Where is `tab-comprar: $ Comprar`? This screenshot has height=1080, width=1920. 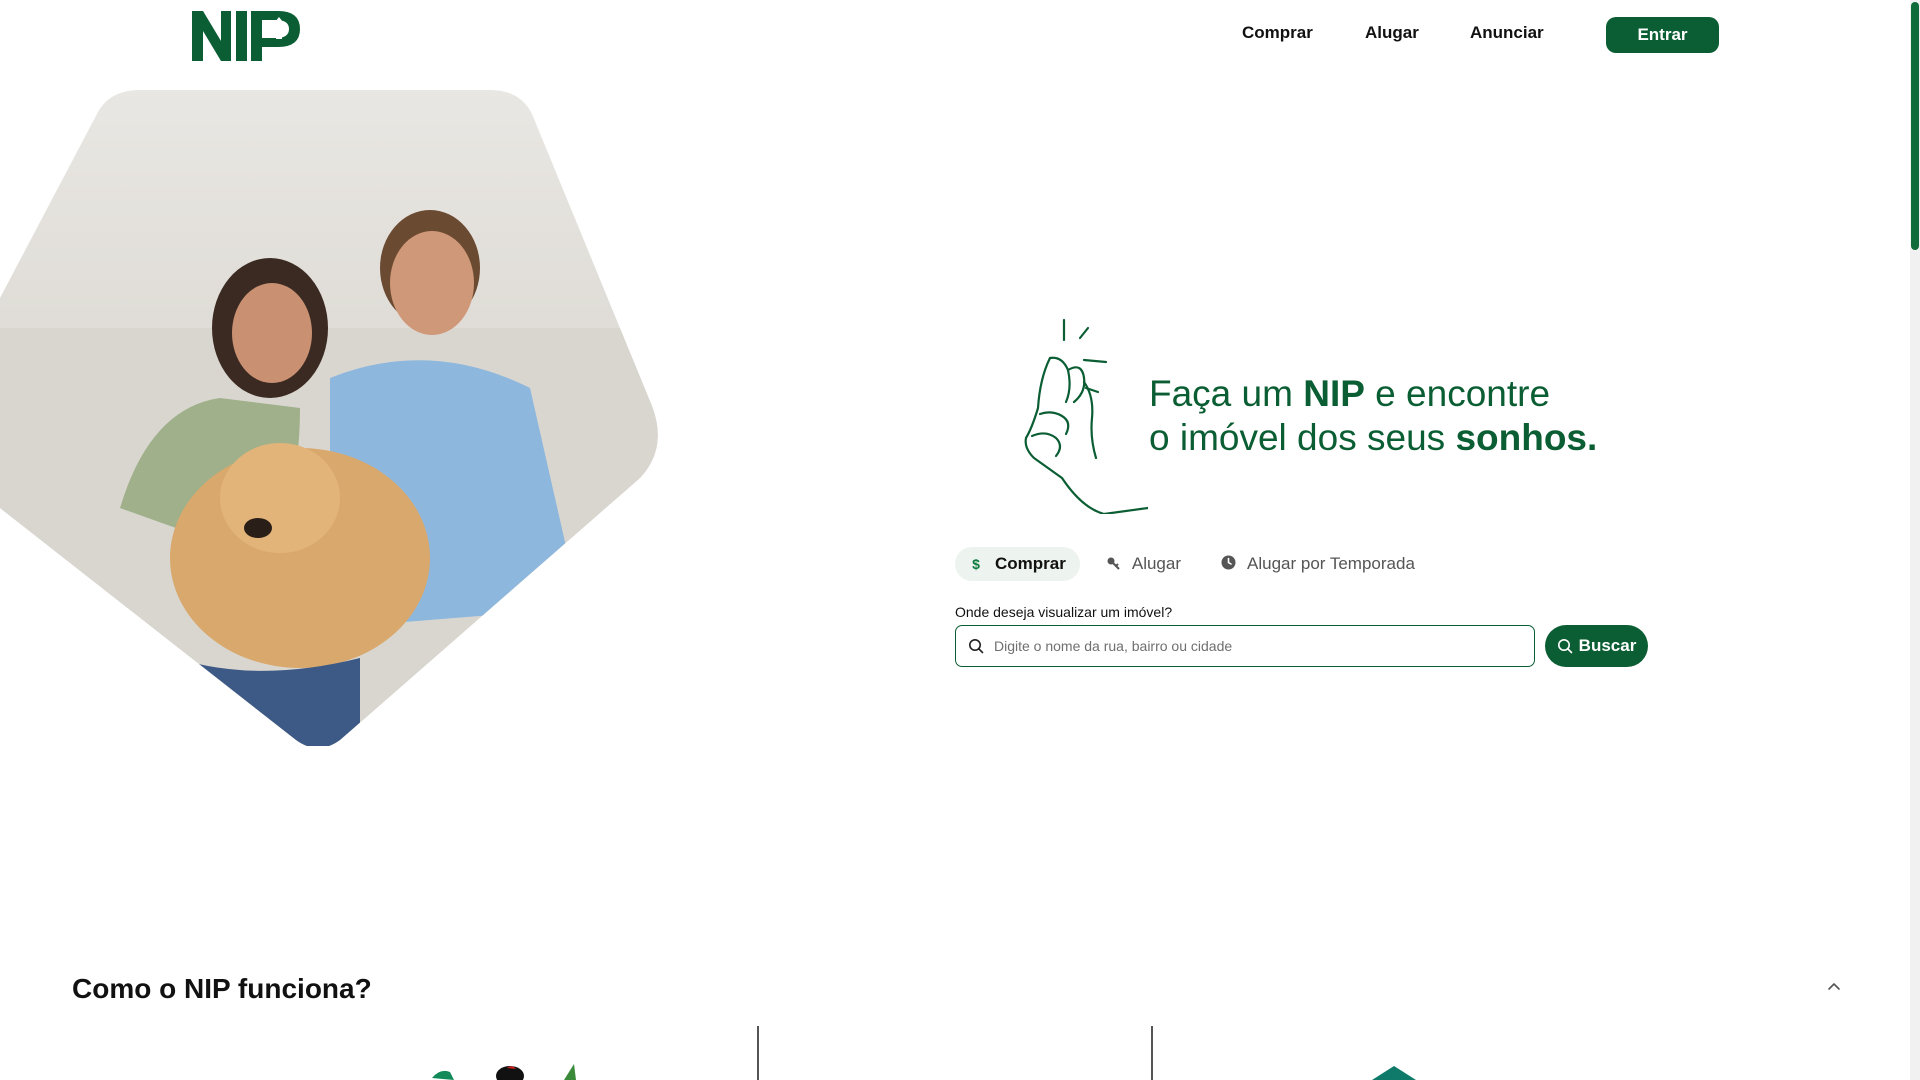 tab-comprar: $ Comprar is located at coordinates (1017, 564).